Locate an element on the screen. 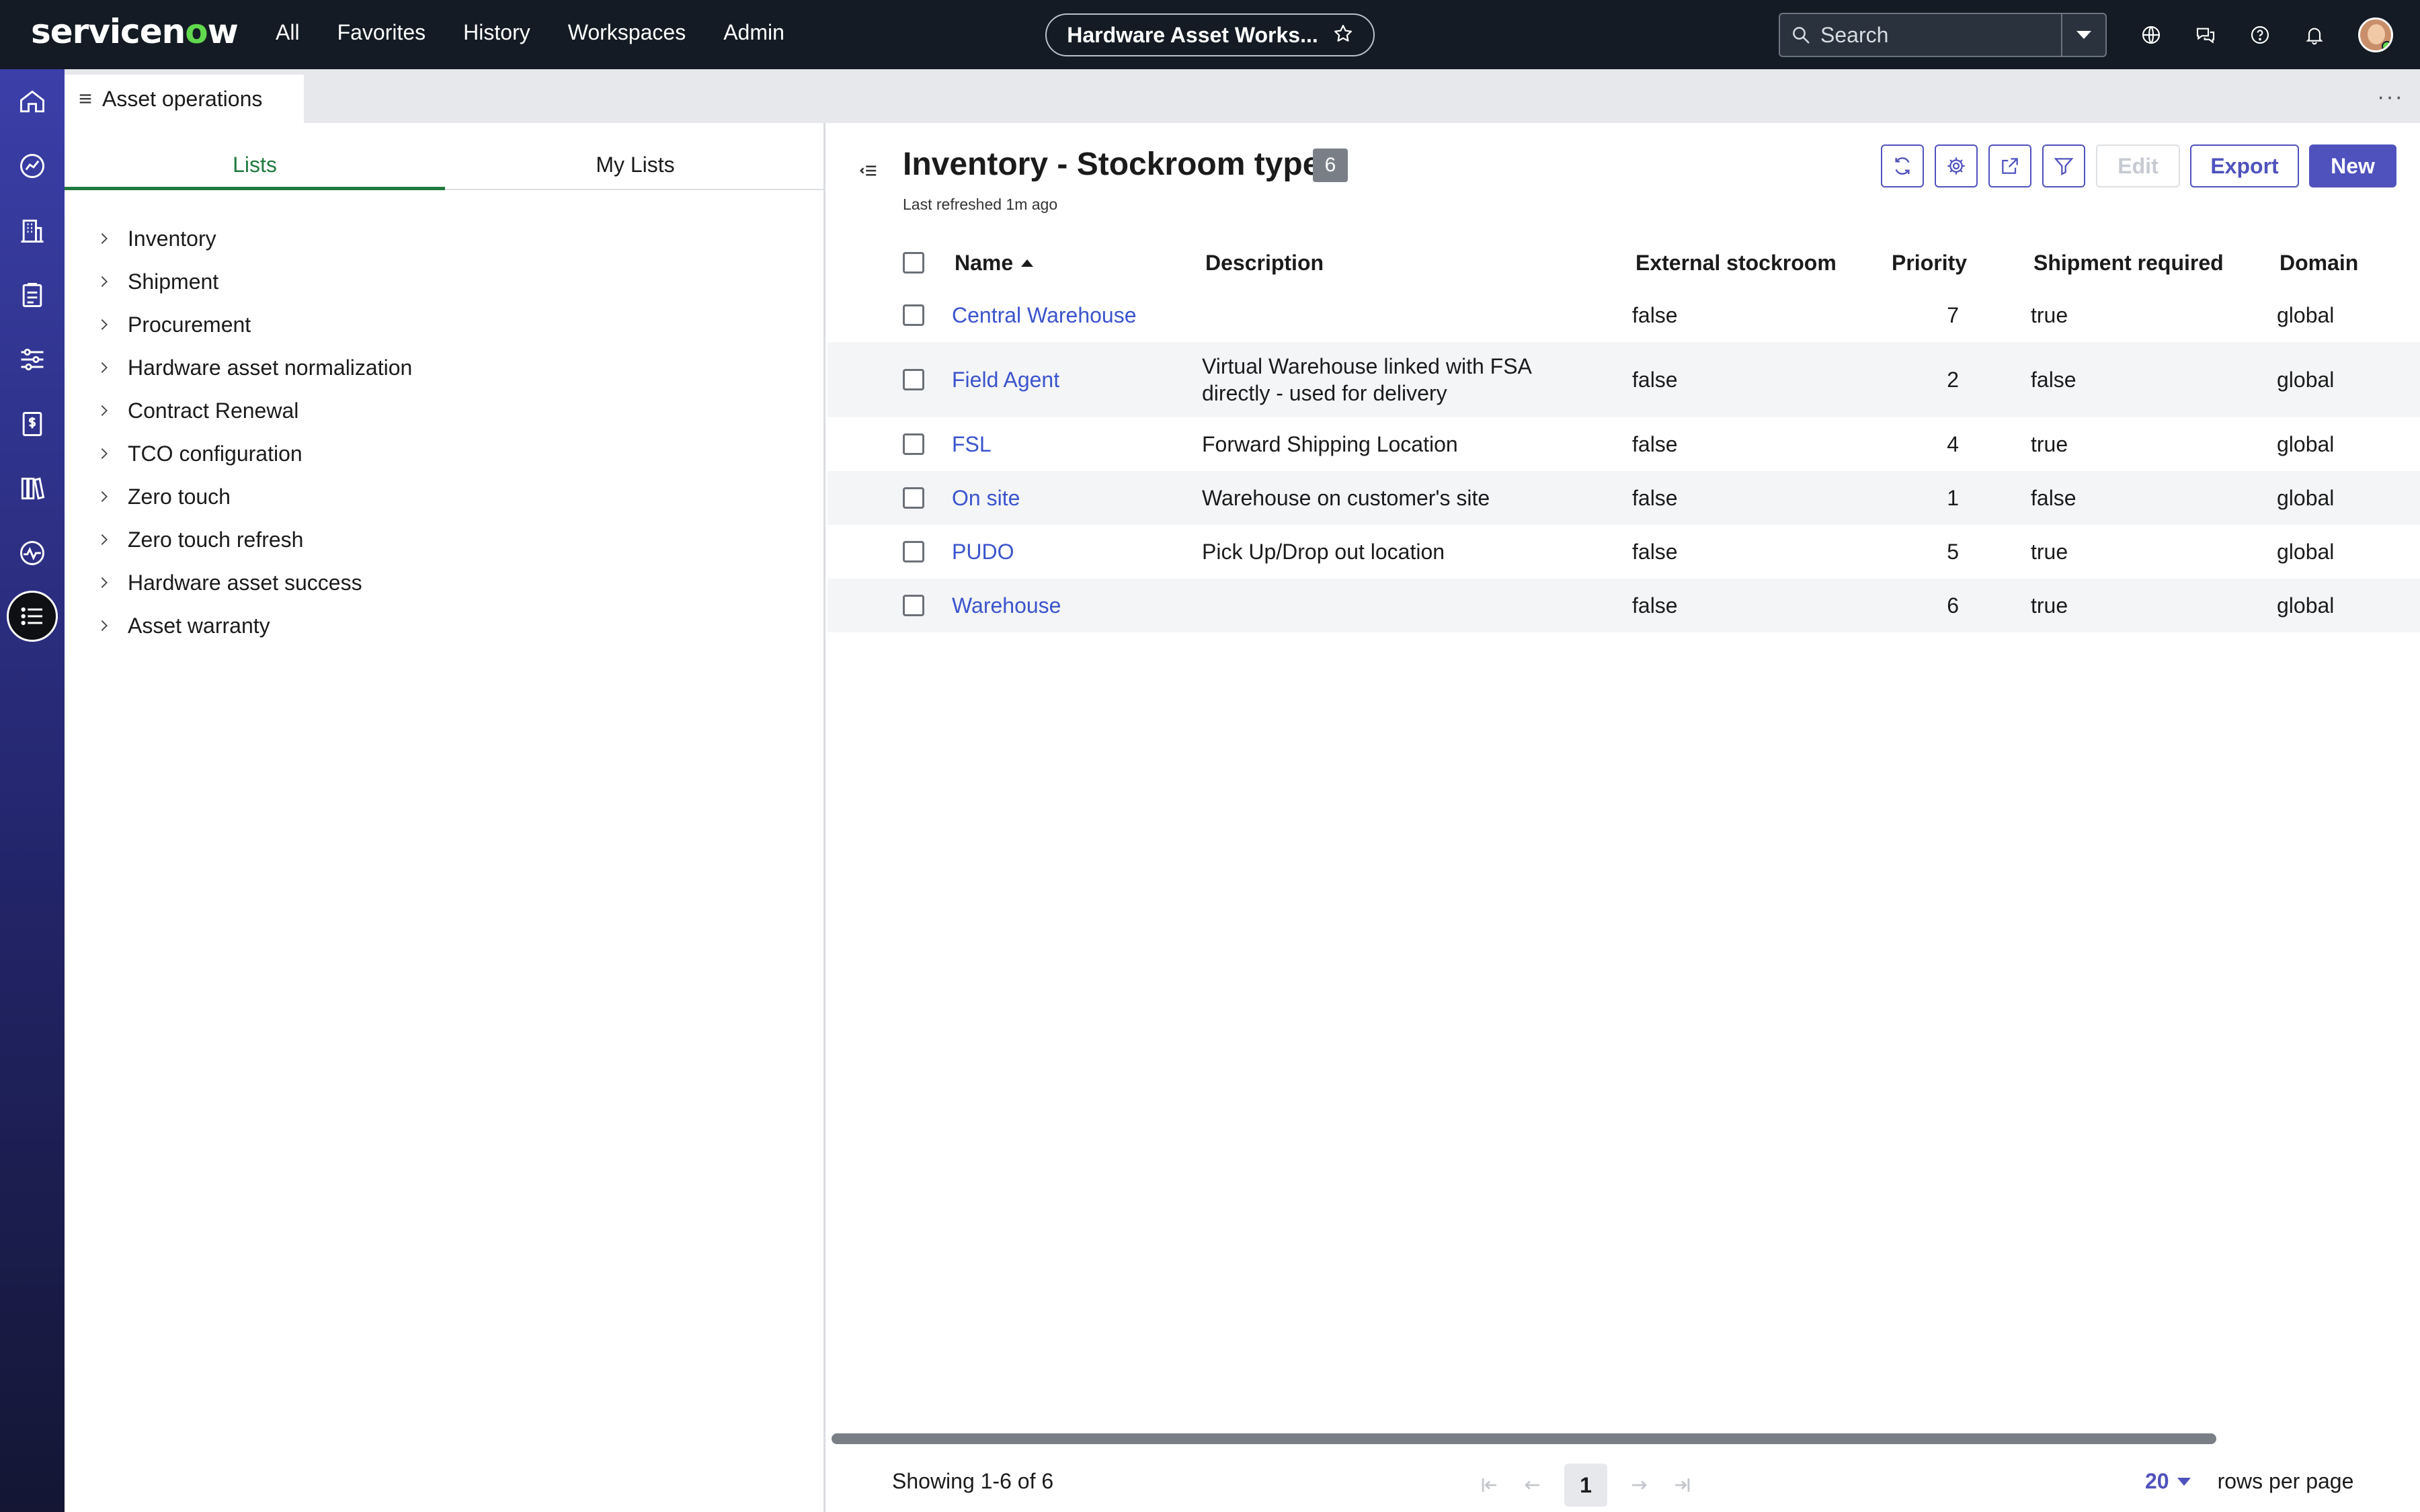 The width and height of the screenshot is (2420, 1512). column-header-external-stockroom: External stockroom is located at coordinates (1736, 263).